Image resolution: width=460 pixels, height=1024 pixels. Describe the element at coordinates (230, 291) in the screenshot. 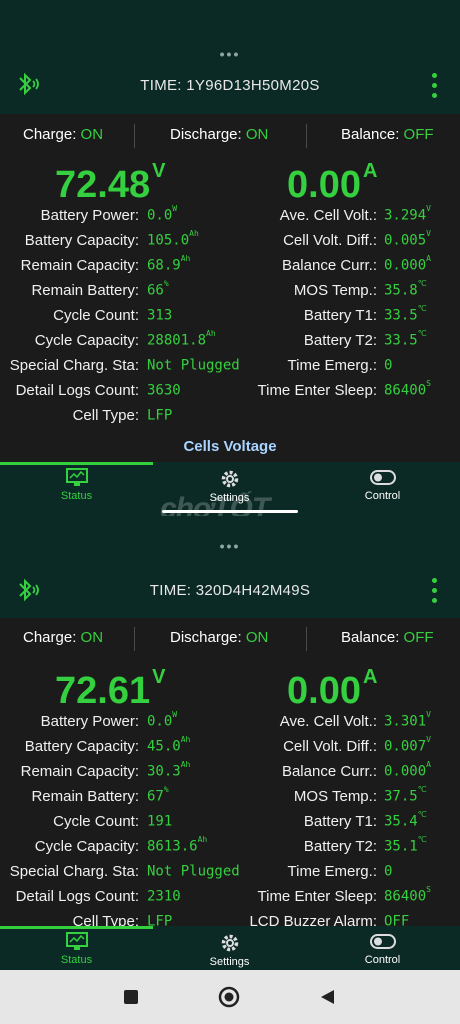

I see `metric-row: MOS Temp.: 35.8℃` at that location.